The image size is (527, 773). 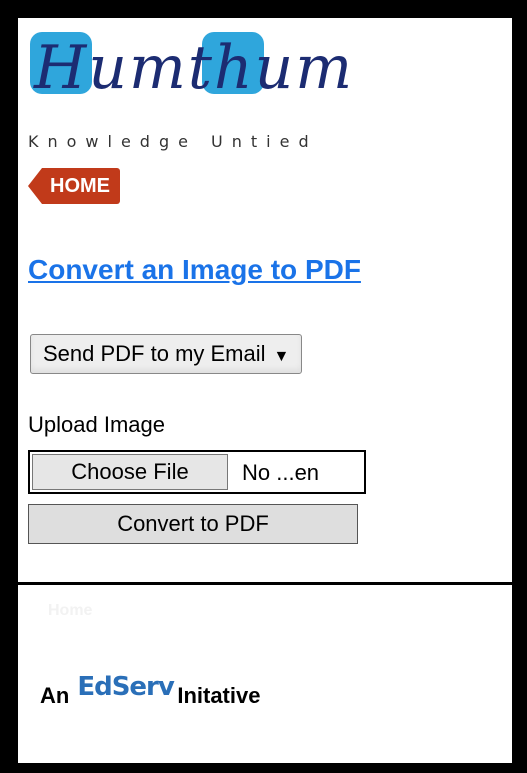 I want to click on file-input: Choose File No ...en, so click(x=197, y=472).